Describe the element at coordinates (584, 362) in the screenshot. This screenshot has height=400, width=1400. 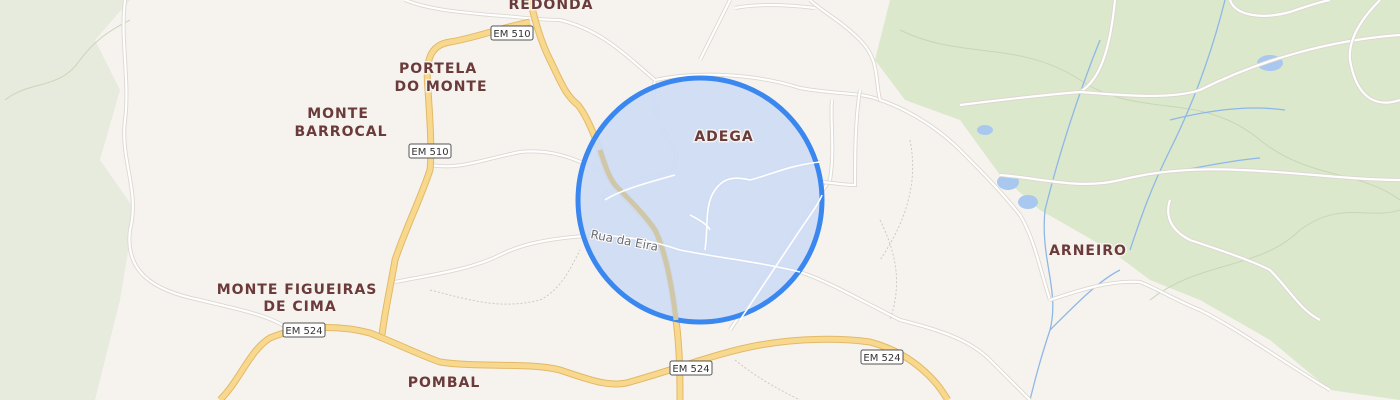
I see `road-em524` at that location.